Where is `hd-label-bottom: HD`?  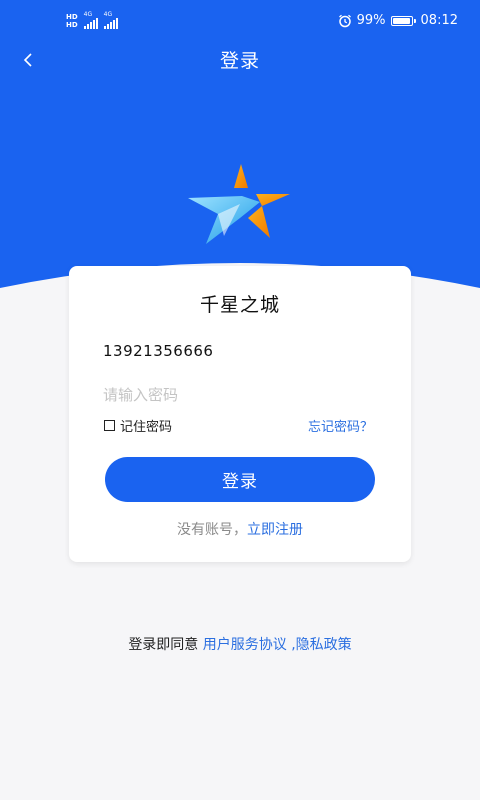
hd-label-bottom: HD is located at coordinates (72, 25).